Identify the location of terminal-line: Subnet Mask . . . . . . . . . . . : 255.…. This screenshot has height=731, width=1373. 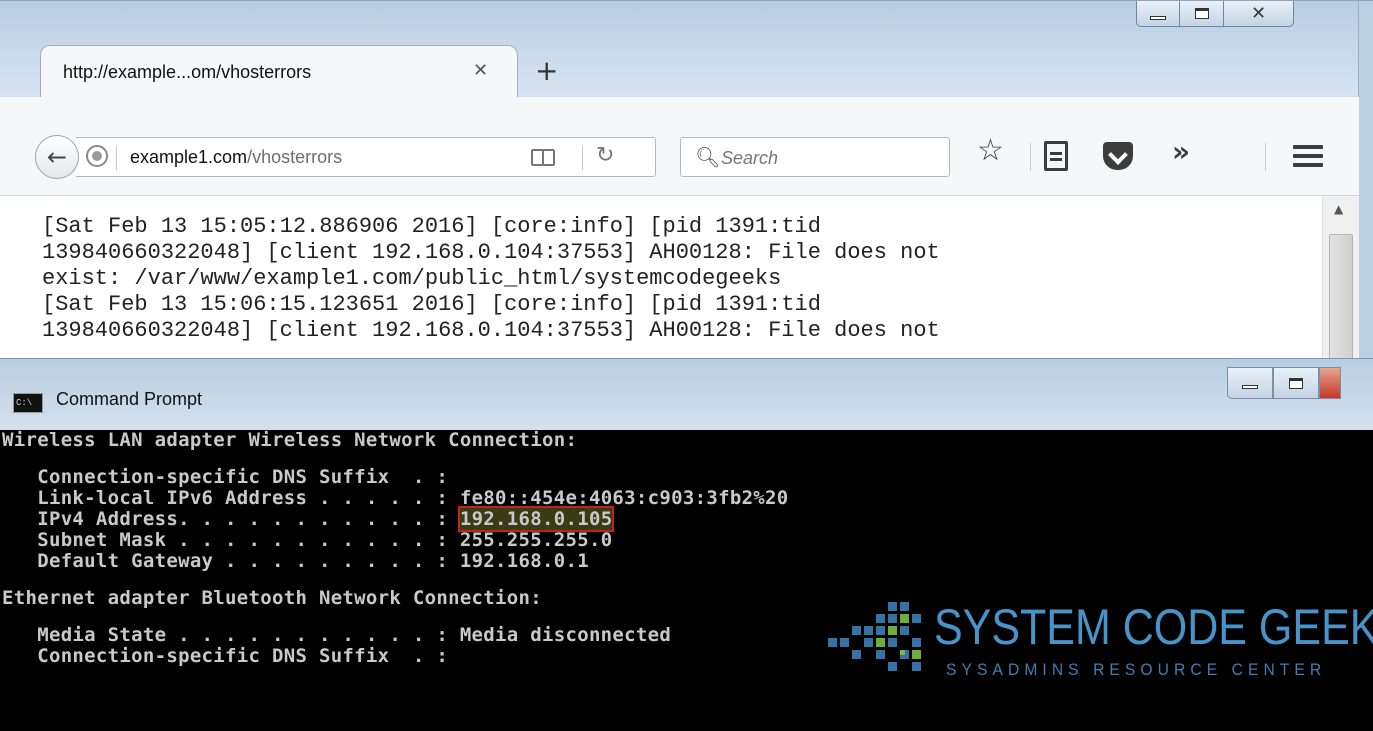
(686, 540).